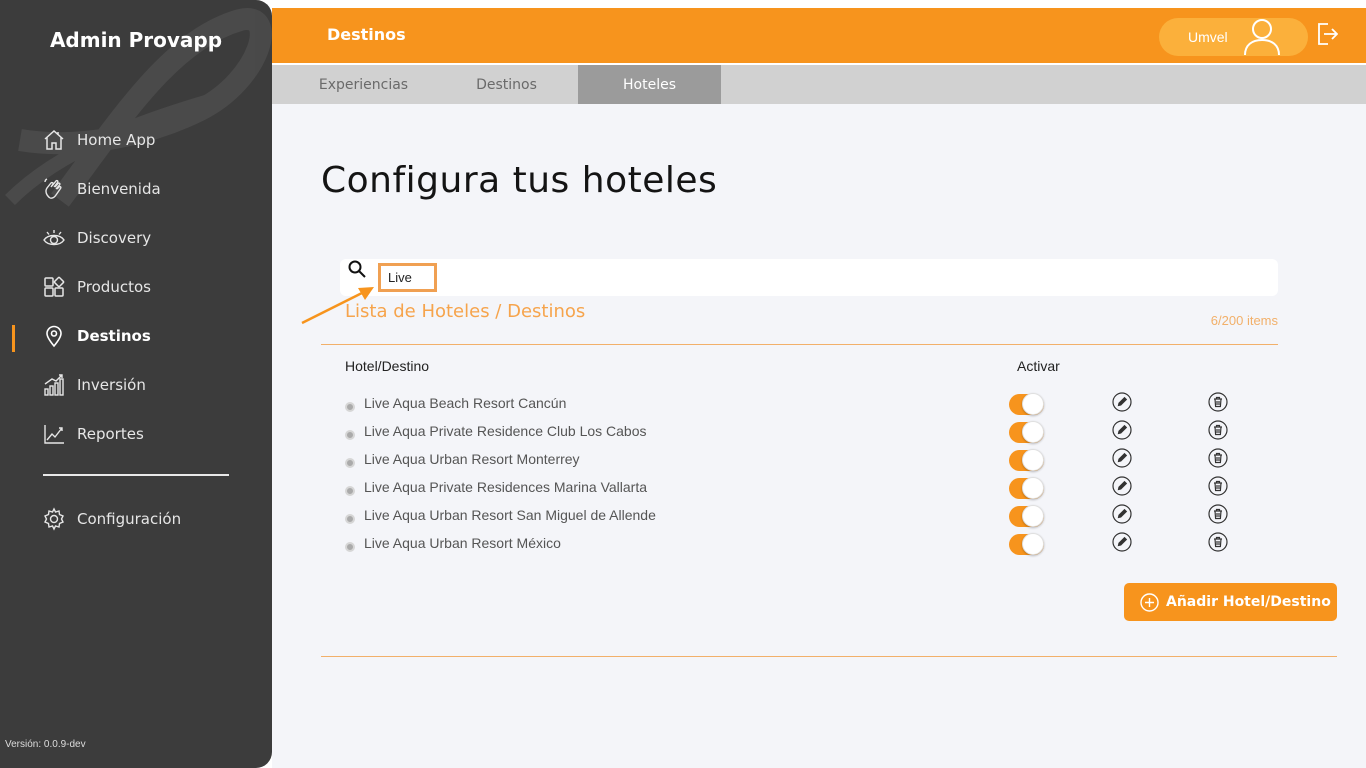  Describe the element at coordinates (809, 277) in the screenshot. I see `search-bar` at that location.